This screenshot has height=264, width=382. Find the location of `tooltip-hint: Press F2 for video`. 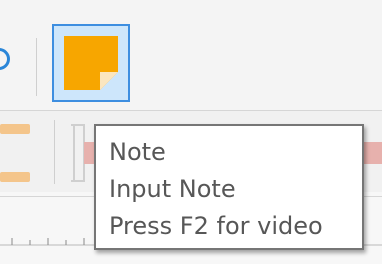

tooltip-hint: Press F2 for video is located at coordinates (216, 226).